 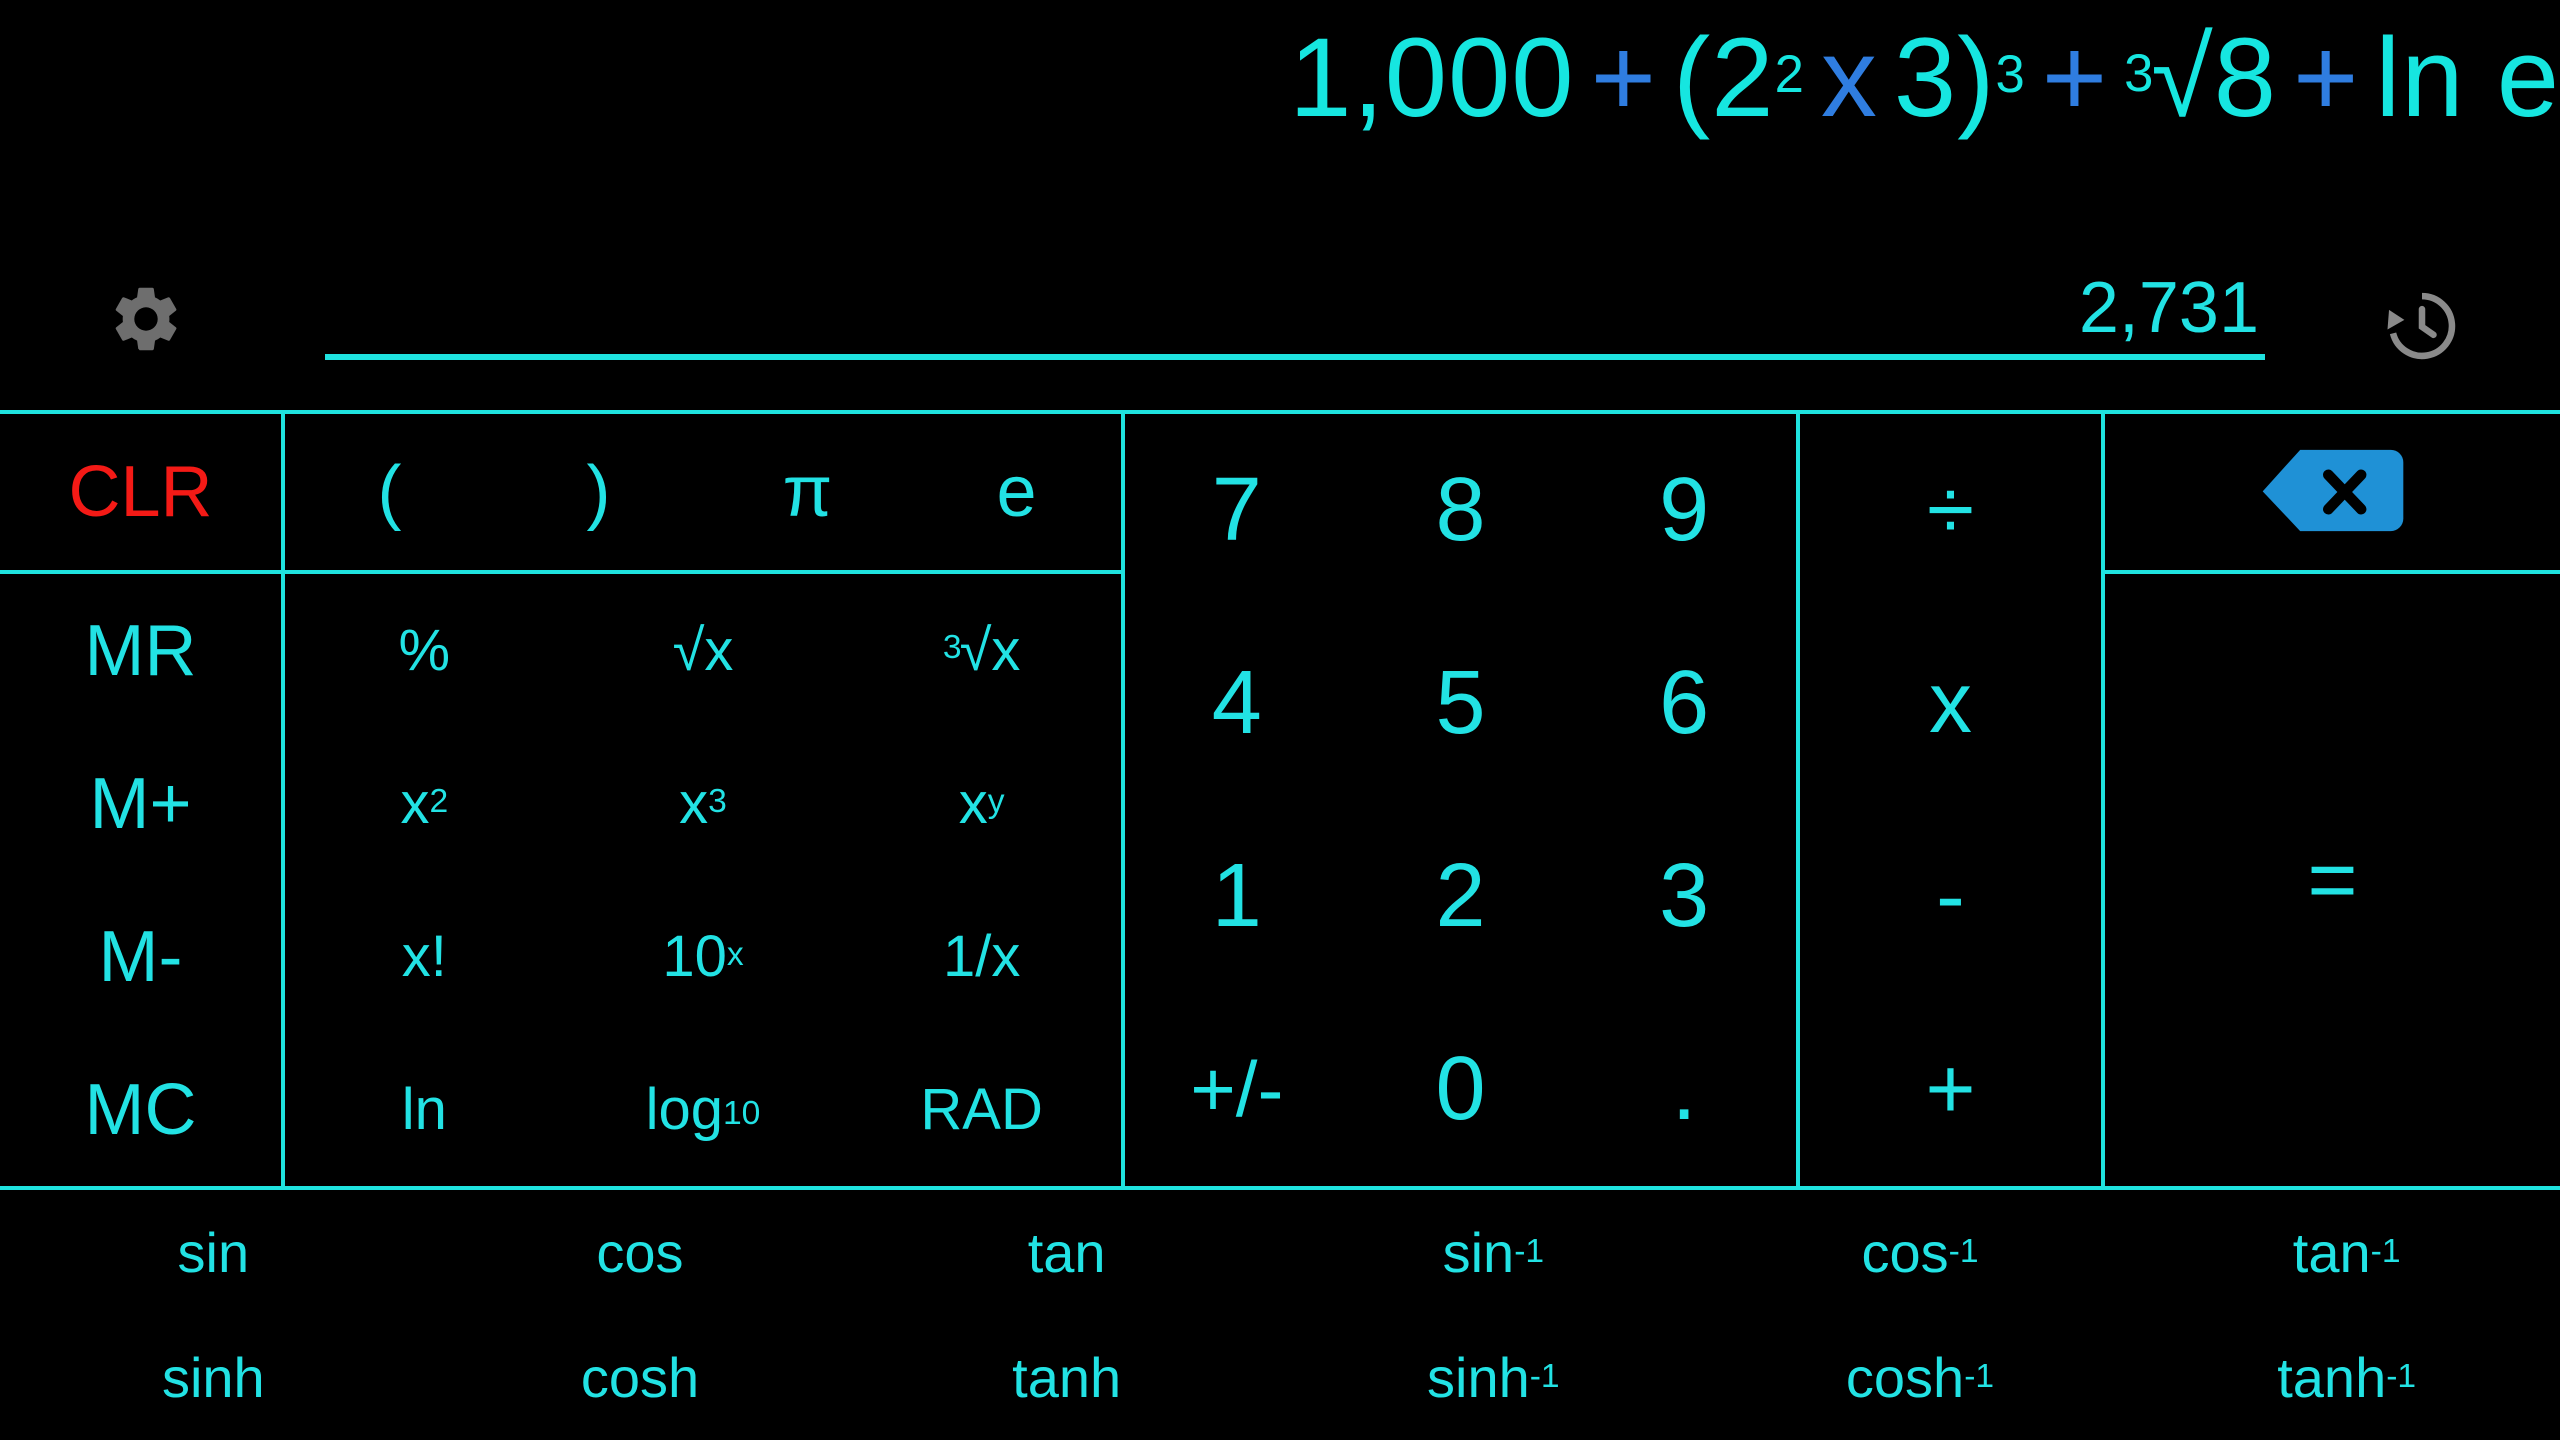 I want to click on arcsin-button: sin -1, so click(x=1493, y=1252).